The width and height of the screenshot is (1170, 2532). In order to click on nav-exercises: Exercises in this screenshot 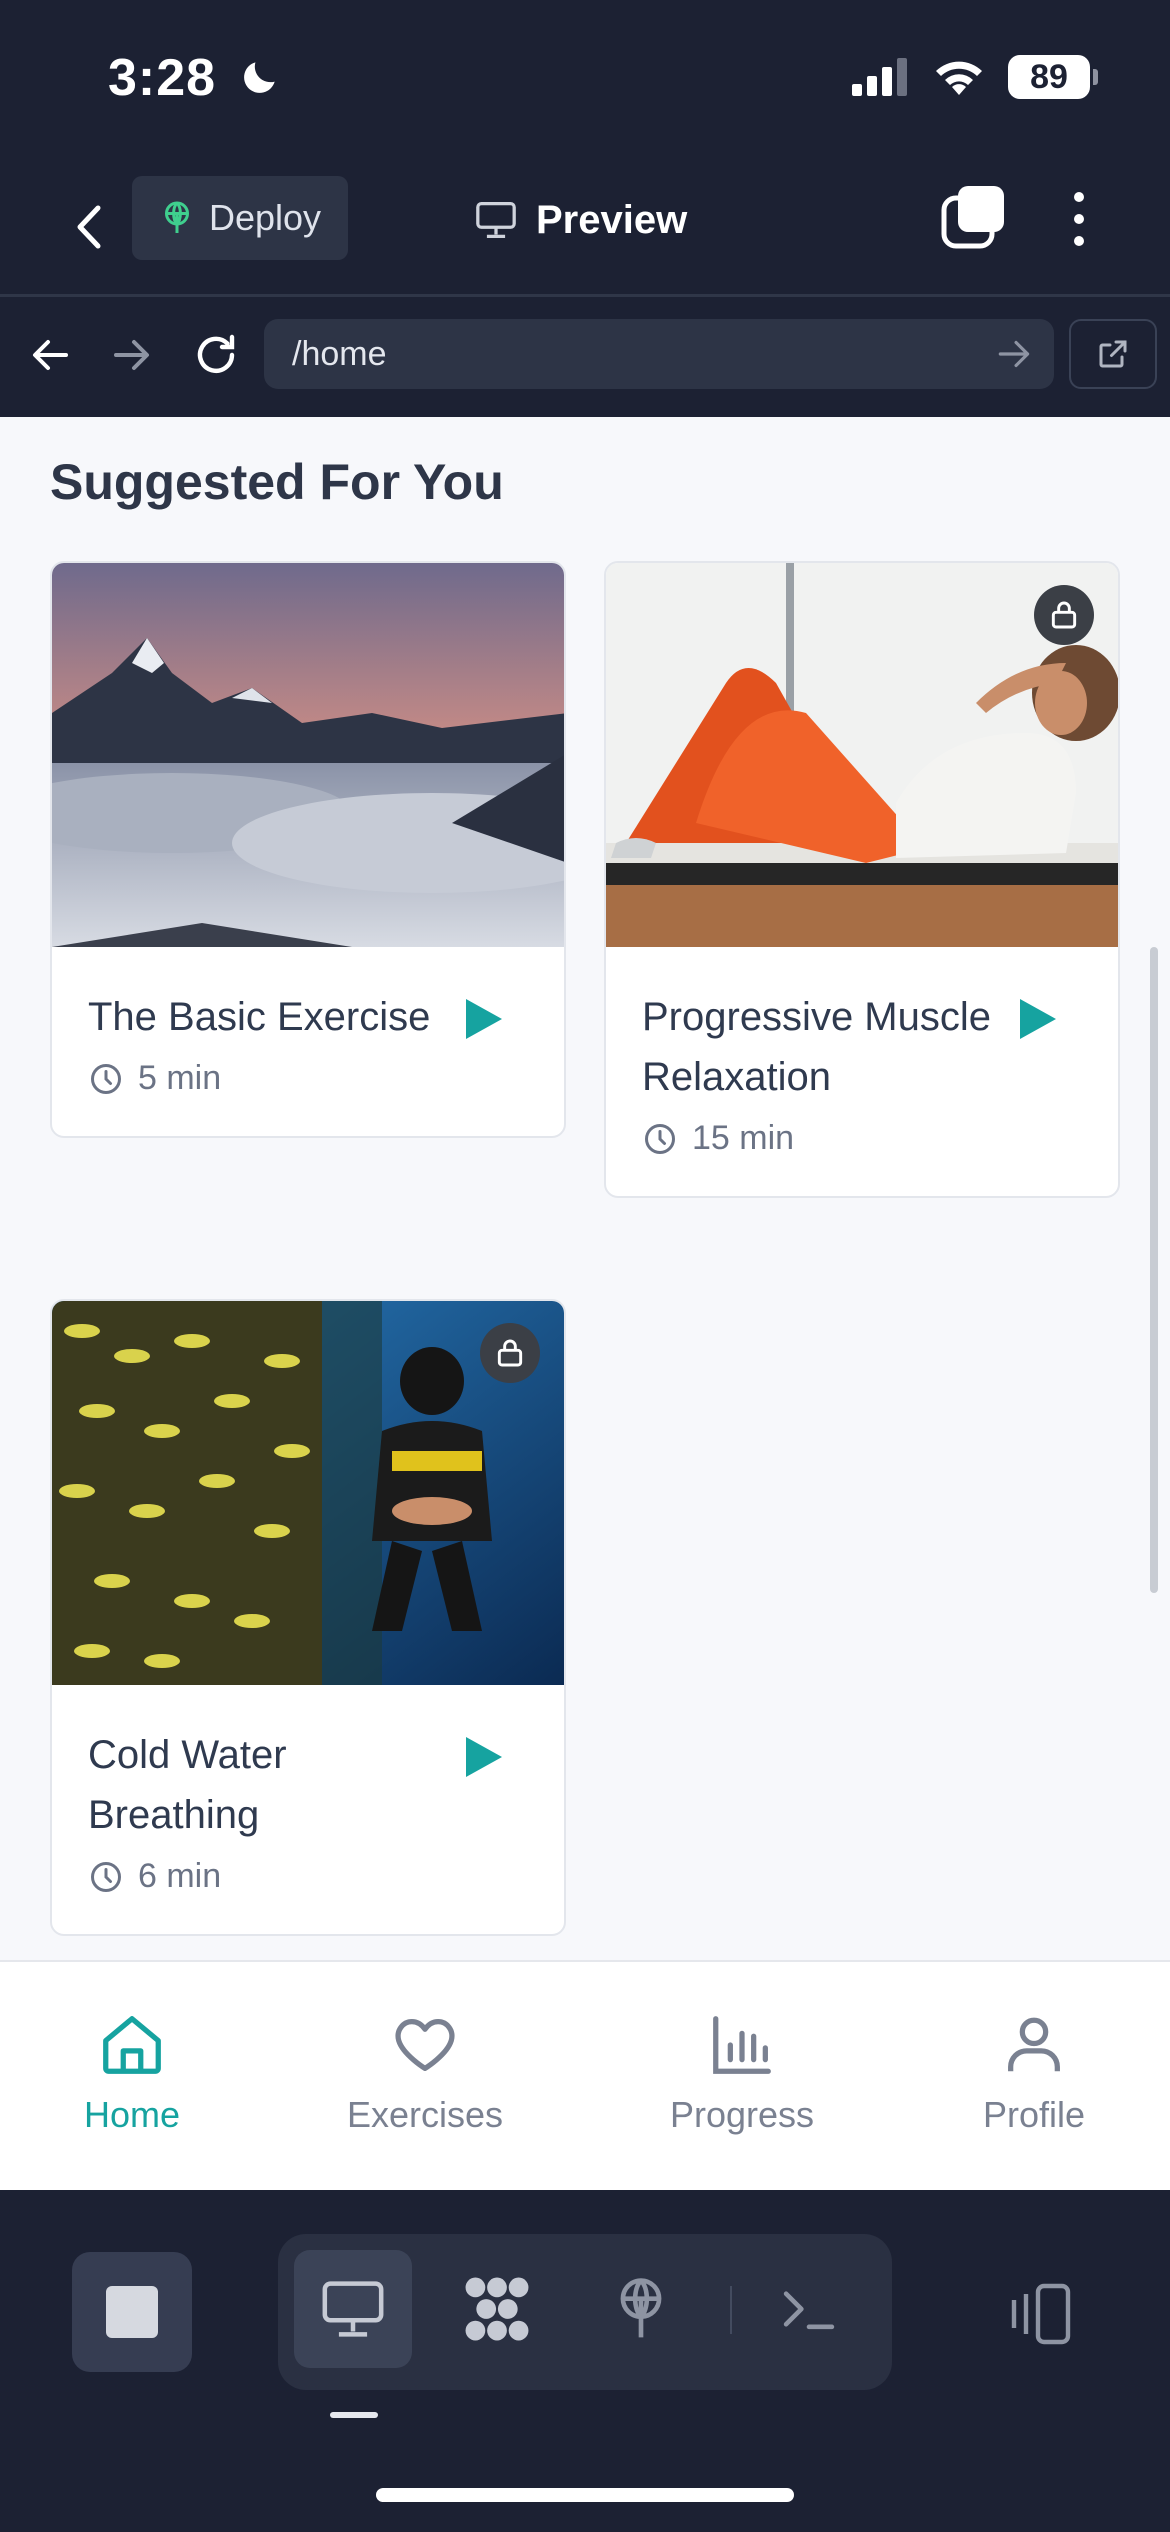, I will do `click(425, 2073)`.